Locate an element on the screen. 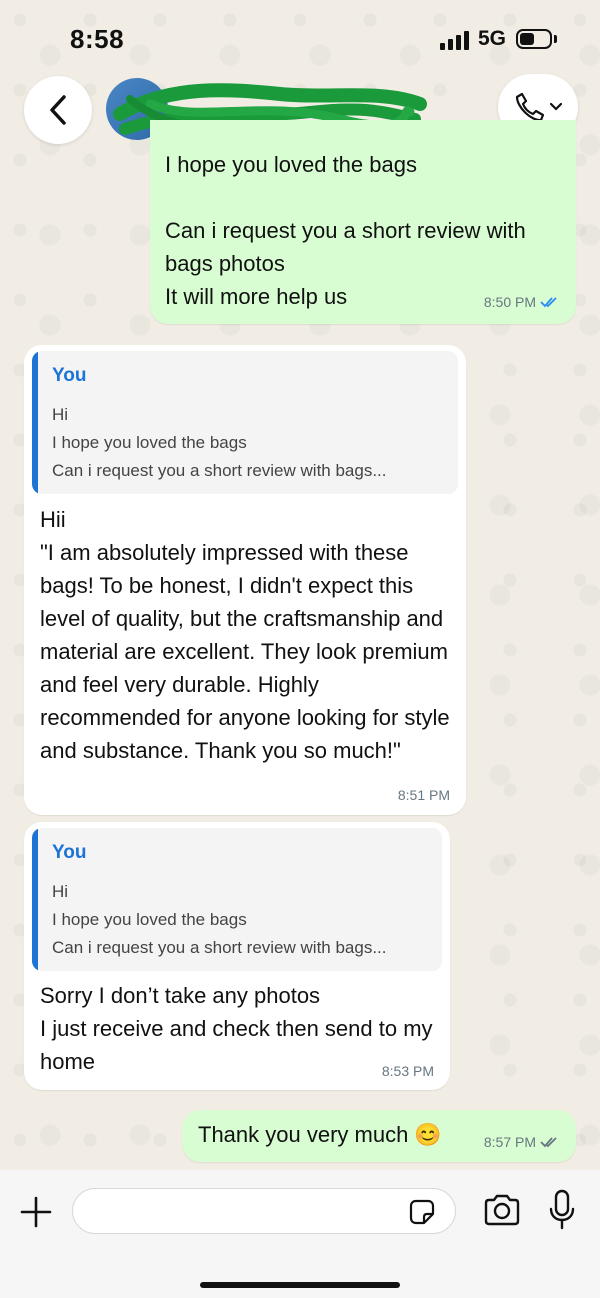  message-composer is located at coordinates (300, 1234).